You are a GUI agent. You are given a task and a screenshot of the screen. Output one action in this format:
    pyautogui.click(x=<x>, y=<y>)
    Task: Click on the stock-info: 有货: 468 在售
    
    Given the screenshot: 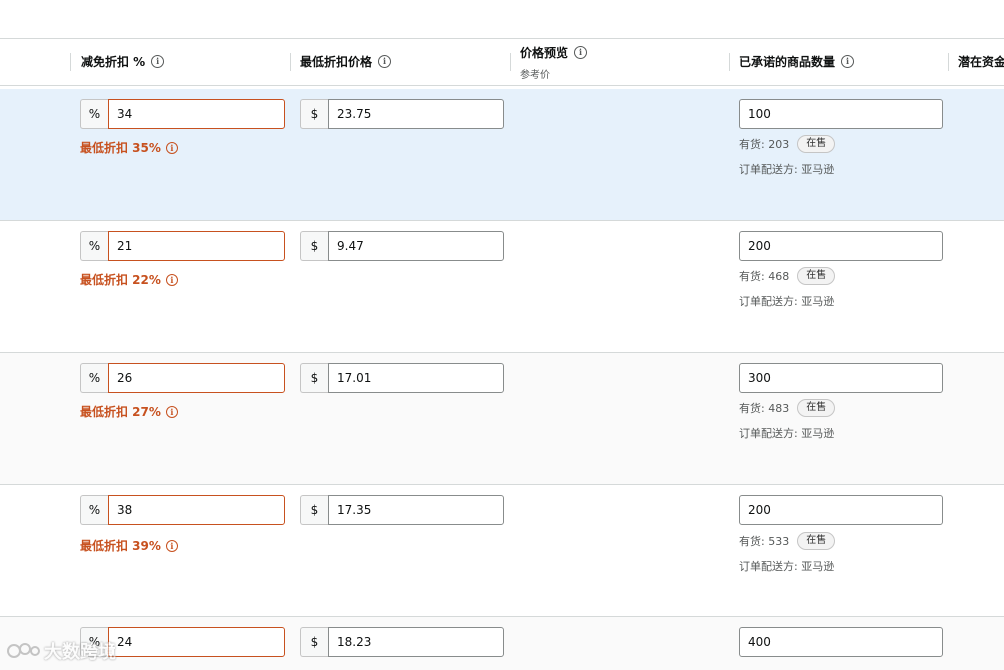 What is the action you would take?
    pyautogui.click(x=787, y=276)
    